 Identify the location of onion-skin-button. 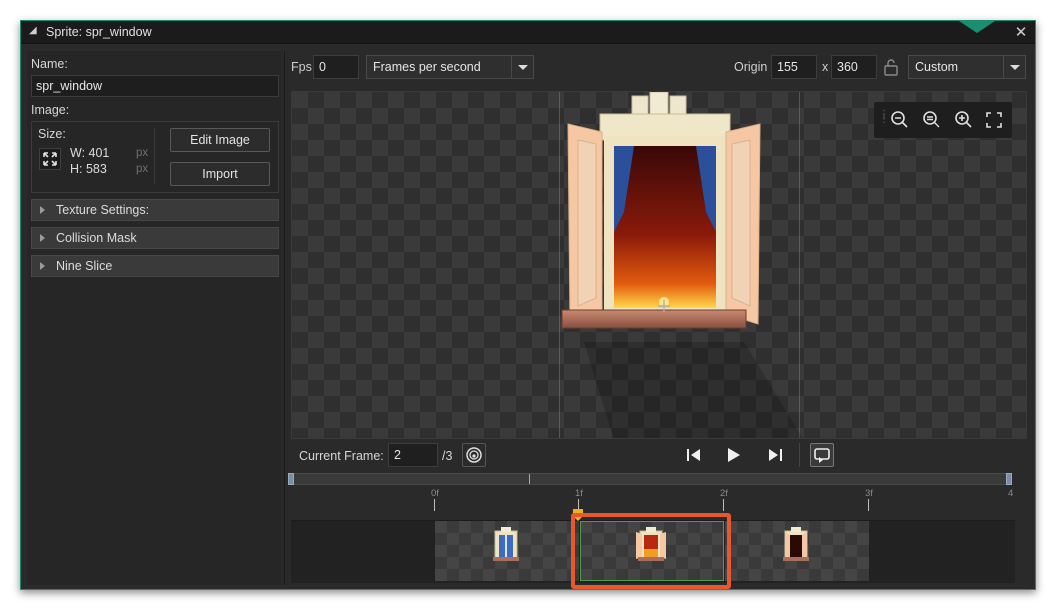
(474, 455).